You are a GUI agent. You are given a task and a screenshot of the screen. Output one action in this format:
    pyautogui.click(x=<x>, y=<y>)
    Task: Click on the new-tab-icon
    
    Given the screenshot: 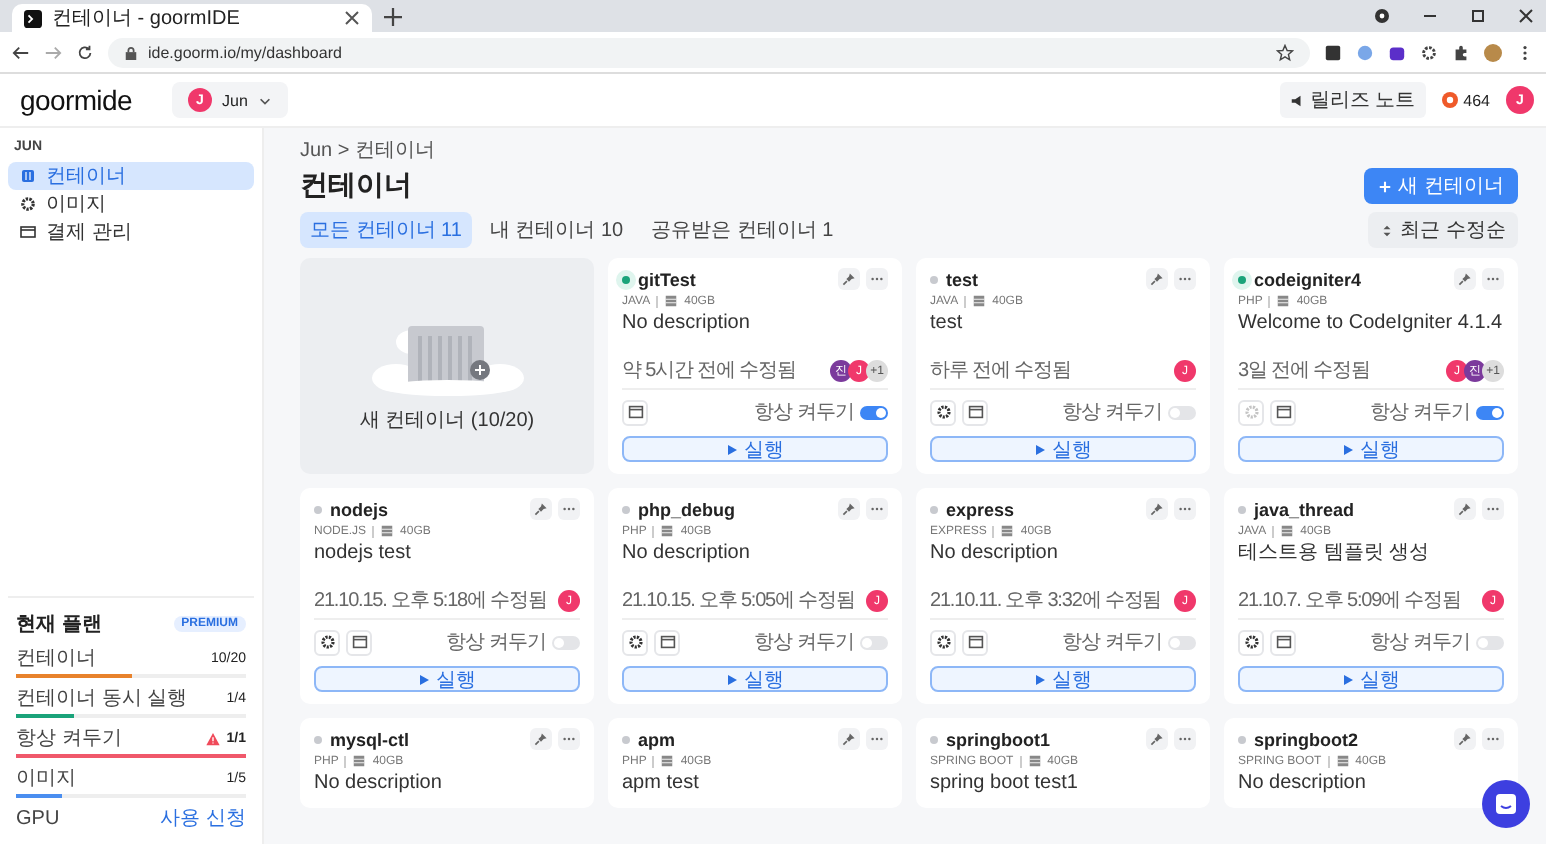 What is the action you would take?
    pyautogui.click(x=393, y=16)
    